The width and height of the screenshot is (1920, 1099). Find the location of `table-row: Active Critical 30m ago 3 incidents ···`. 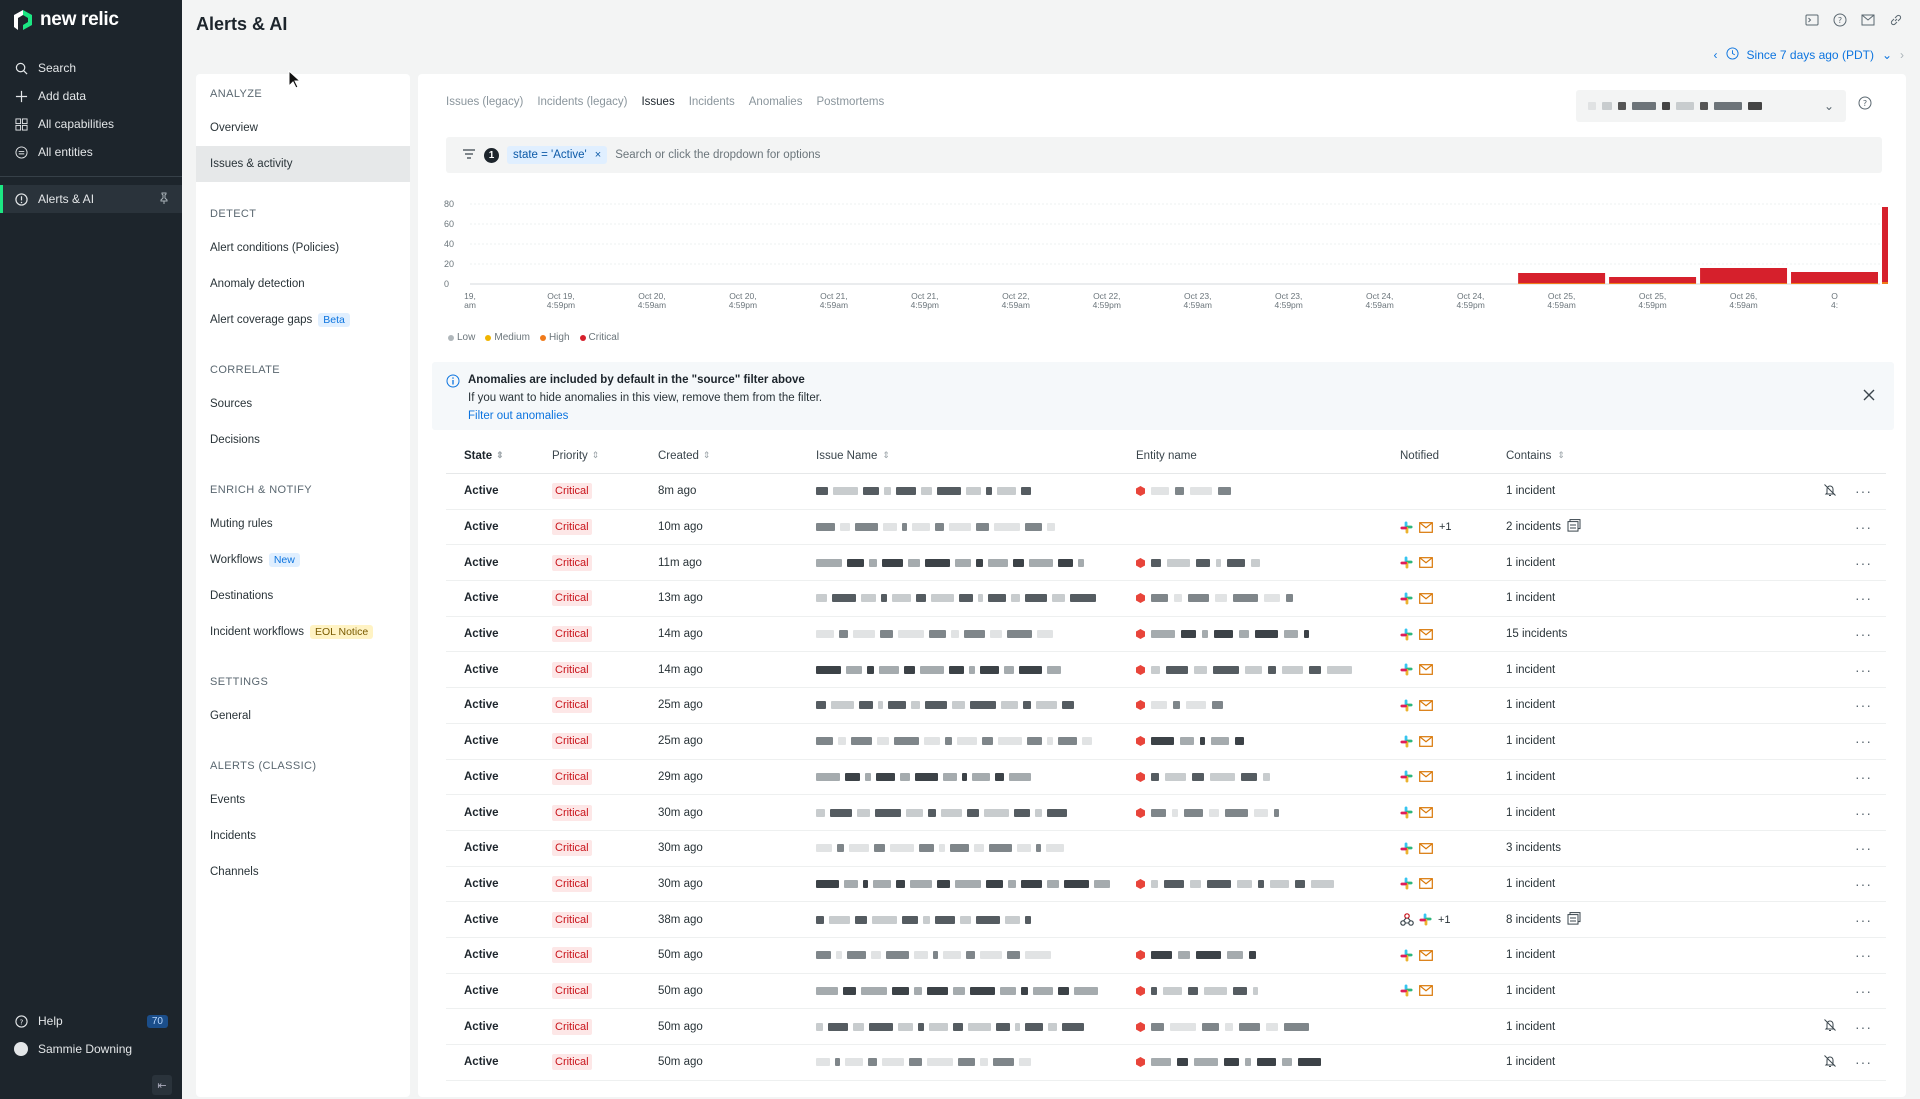

table-row: Active Critical 30m ago 3 incidents ··· is located at coordinates (1166, 849).